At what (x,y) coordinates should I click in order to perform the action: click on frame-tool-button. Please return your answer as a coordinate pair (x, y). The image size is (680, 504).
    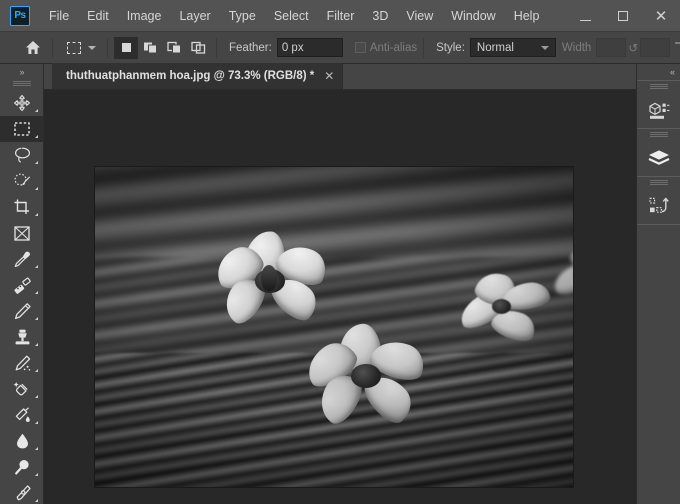
    Looking at the image, I should click on (22, 233).